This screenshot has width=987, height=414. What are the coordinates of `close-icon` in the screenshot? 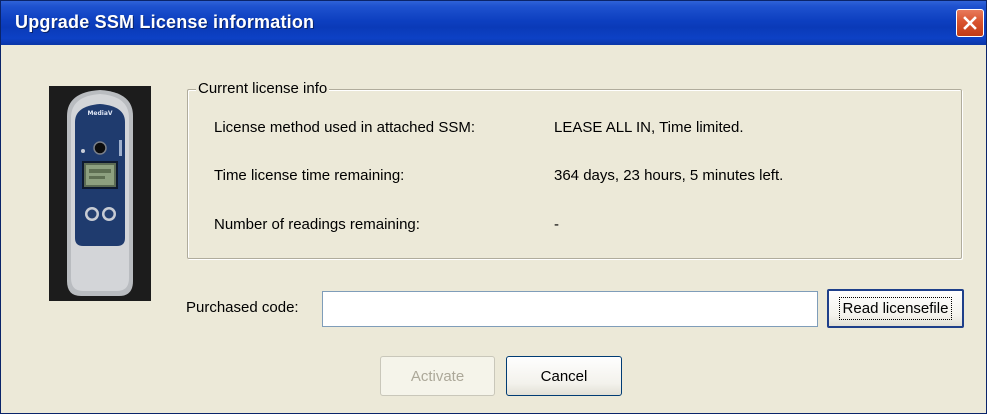 It's located at (970, 23).